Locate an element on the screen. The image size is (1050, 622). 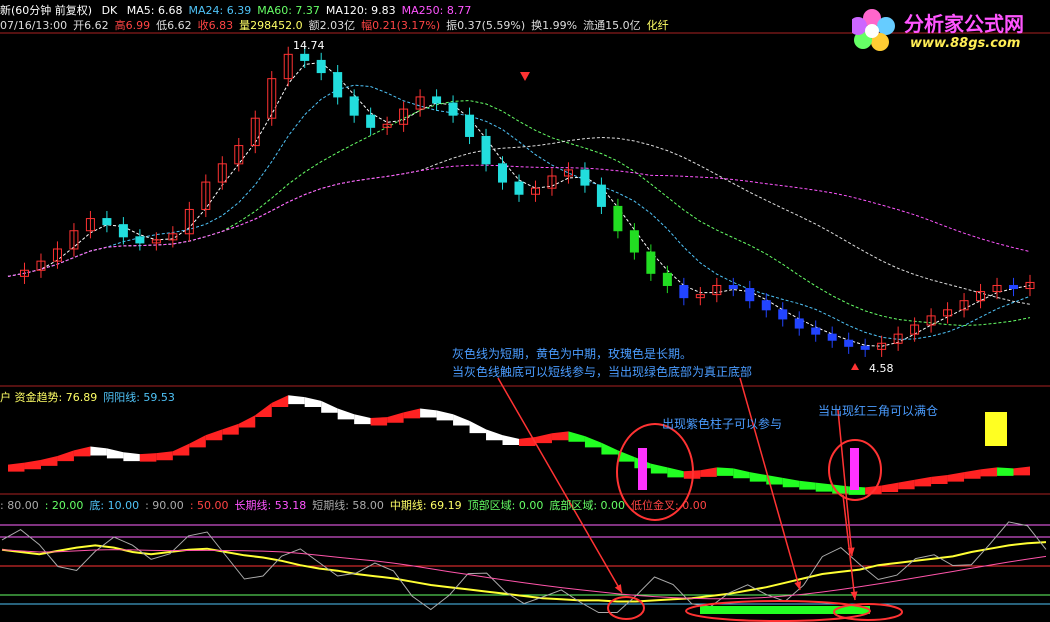
oscillator-field-6: 短期线: 58.00 is located at coordinates (348, 505).